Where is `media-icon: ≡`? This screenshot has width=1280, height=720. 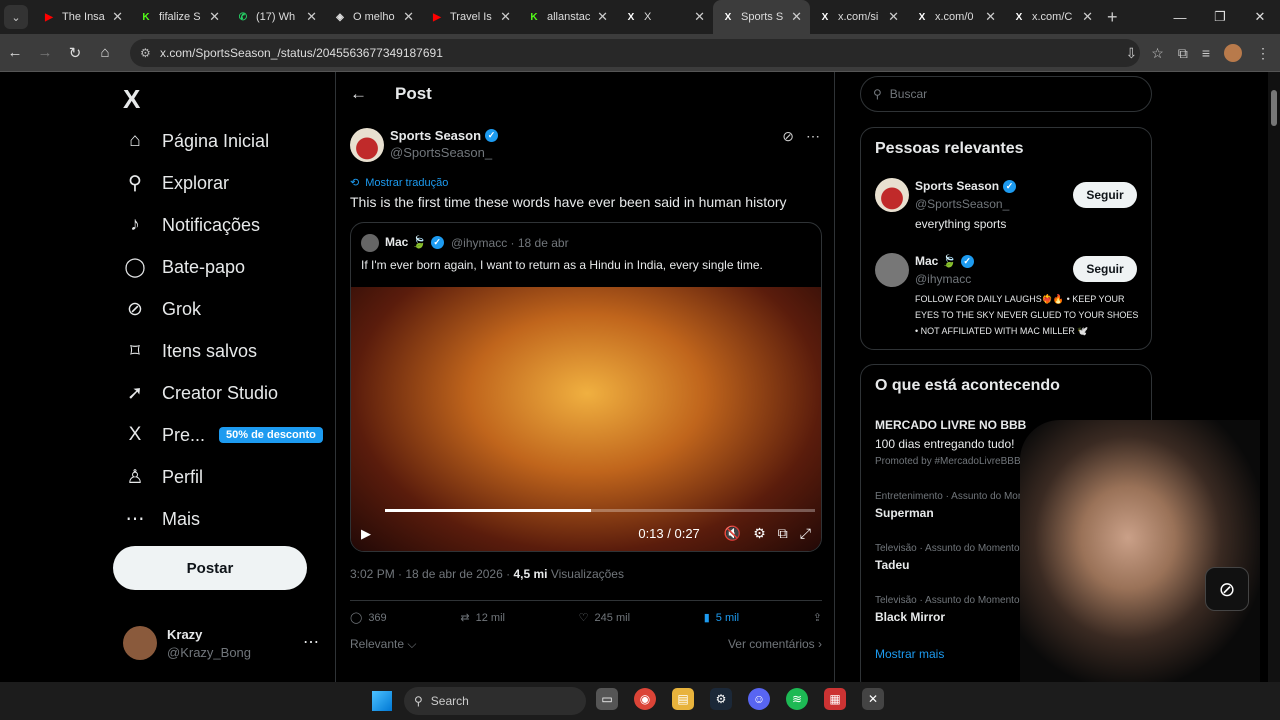
media-icon: ≡ is located at coordinates (1206, 53).